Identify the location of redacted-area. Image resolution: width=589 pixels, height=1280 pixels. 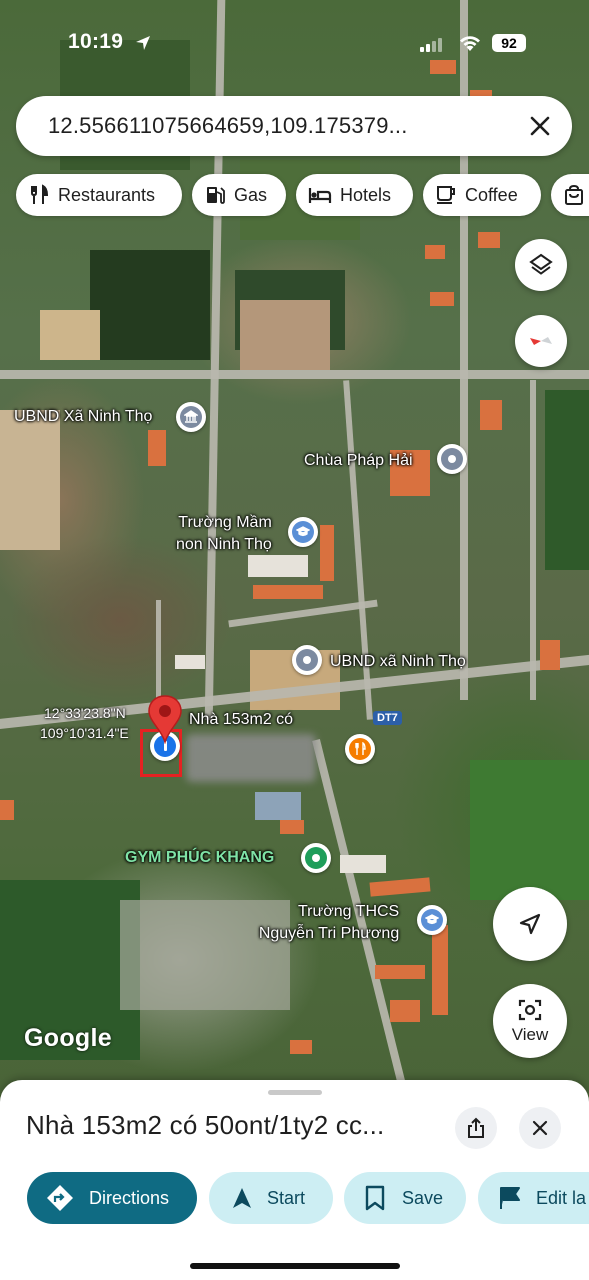
(251, 758).